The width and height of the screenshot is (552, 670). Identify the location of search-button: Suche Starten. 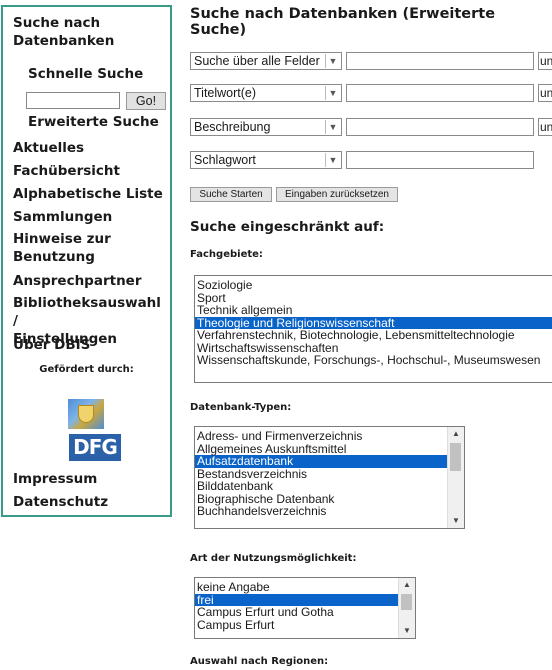
(231, 194).